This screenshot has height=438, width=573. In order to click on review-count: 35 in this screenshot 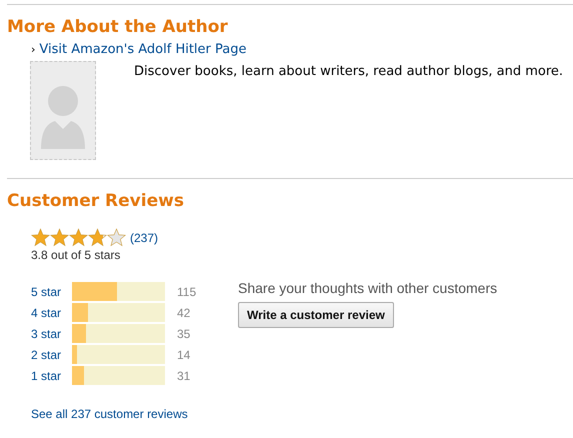, I will do `click(184, 333)`.